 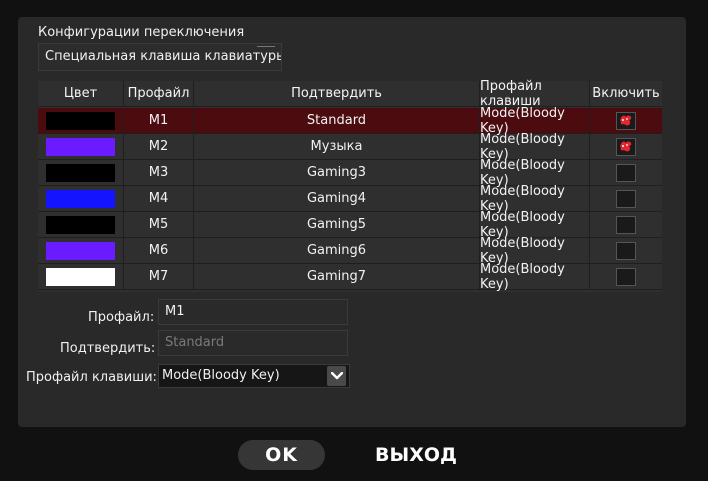 What do you see at coordinates (159, 224) in the screenshot?
I see `profile-cell: M5` at bounding box center [159, 224].